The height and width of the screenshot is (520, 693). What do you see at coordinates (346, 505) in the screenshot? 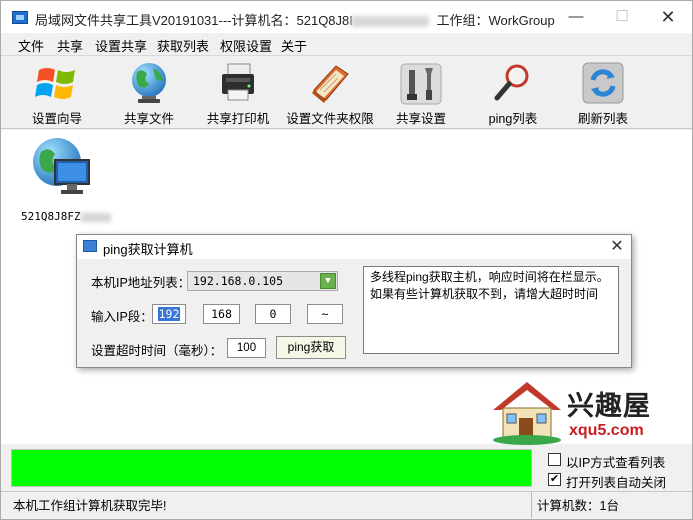
I see `status-bar: 本机工作组计算机获取完毕! 计算机数：1台` at bounding box center [346, 505].